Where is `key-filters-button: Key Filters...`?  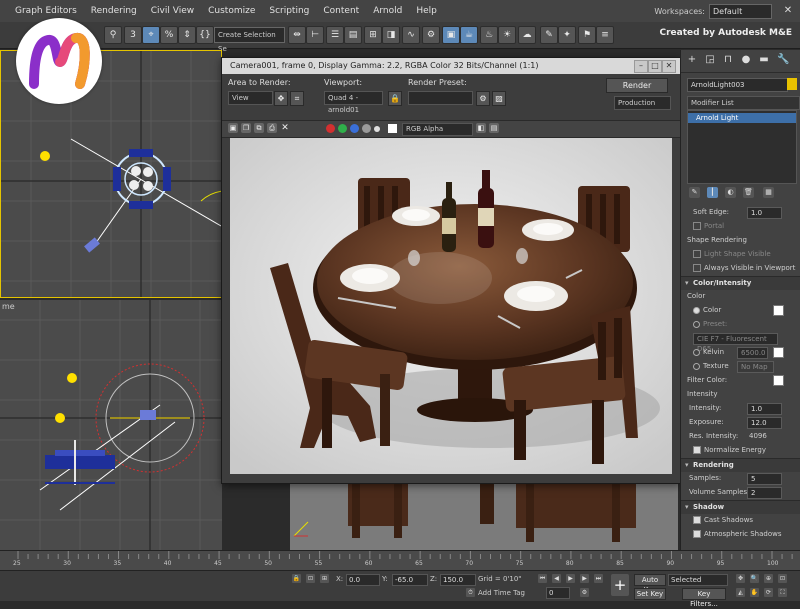
key-filters-button: Key Filters... is located at coordinates (704, 598).